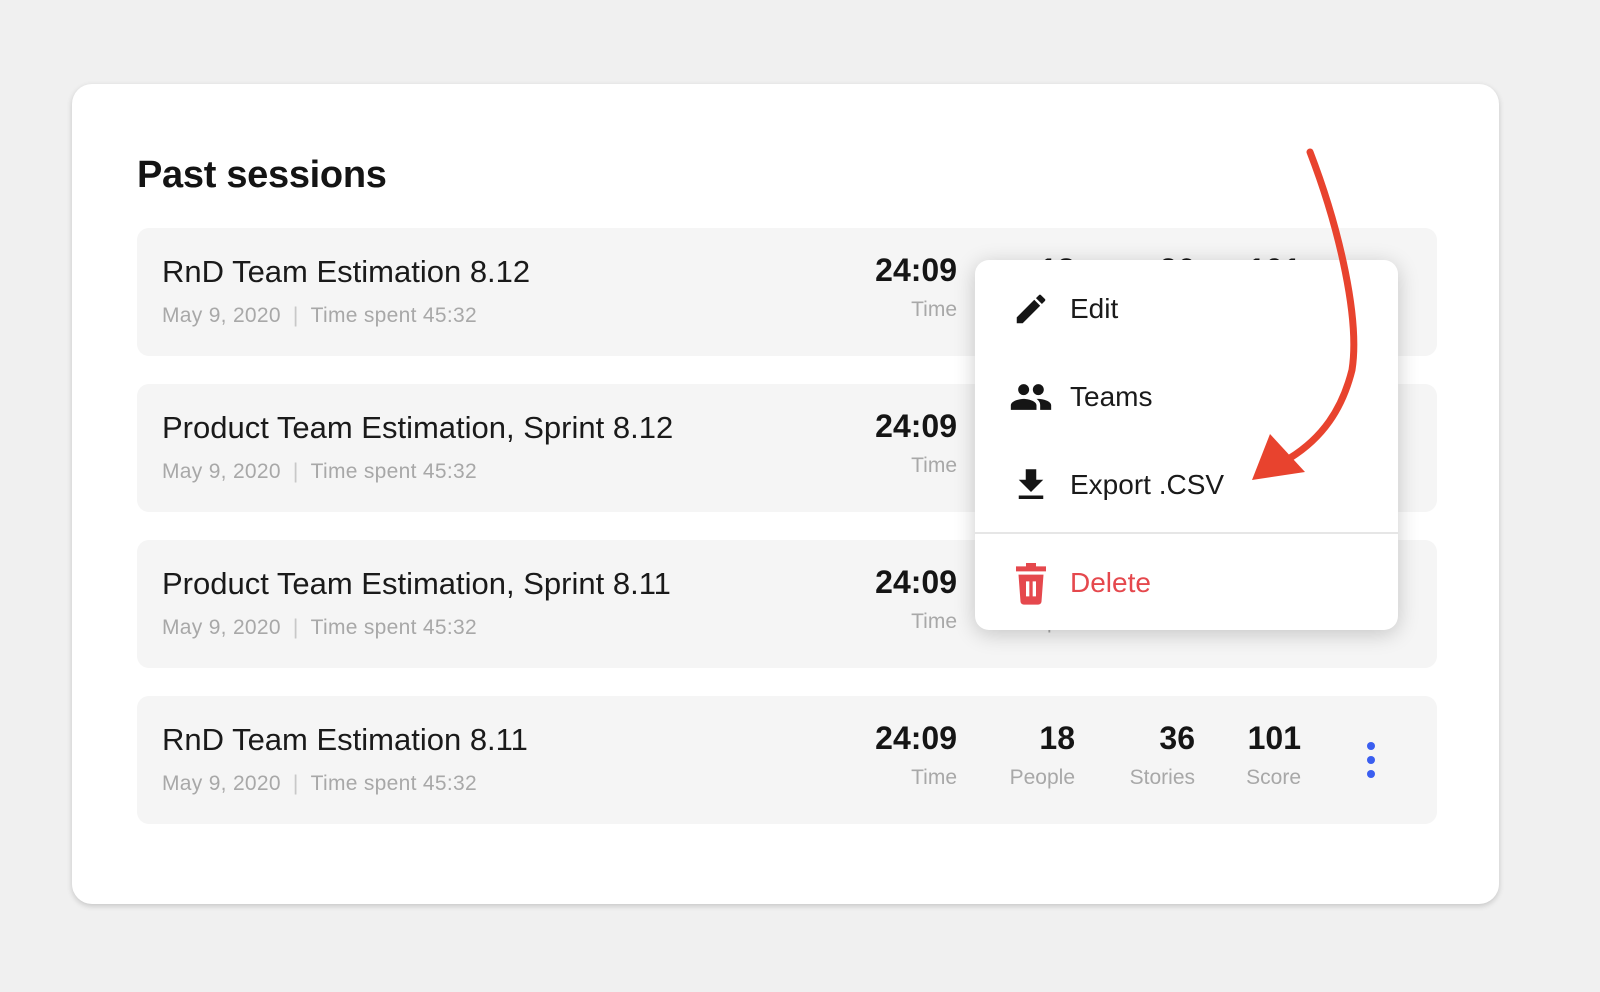  Describe the element at coordinates (1031, 583) in the screenshot. I see `trash-icon` at that location.